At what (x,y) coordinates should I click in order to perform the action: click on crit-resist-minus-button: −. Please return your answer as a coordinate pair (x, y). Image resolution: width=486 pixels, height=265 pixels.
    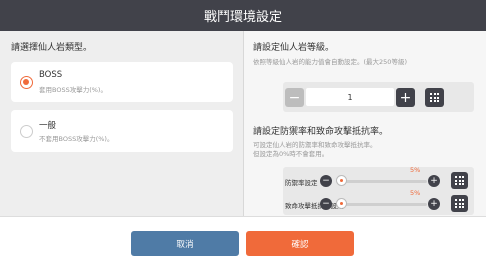
    Looking at the image, I should click on (326, 204).